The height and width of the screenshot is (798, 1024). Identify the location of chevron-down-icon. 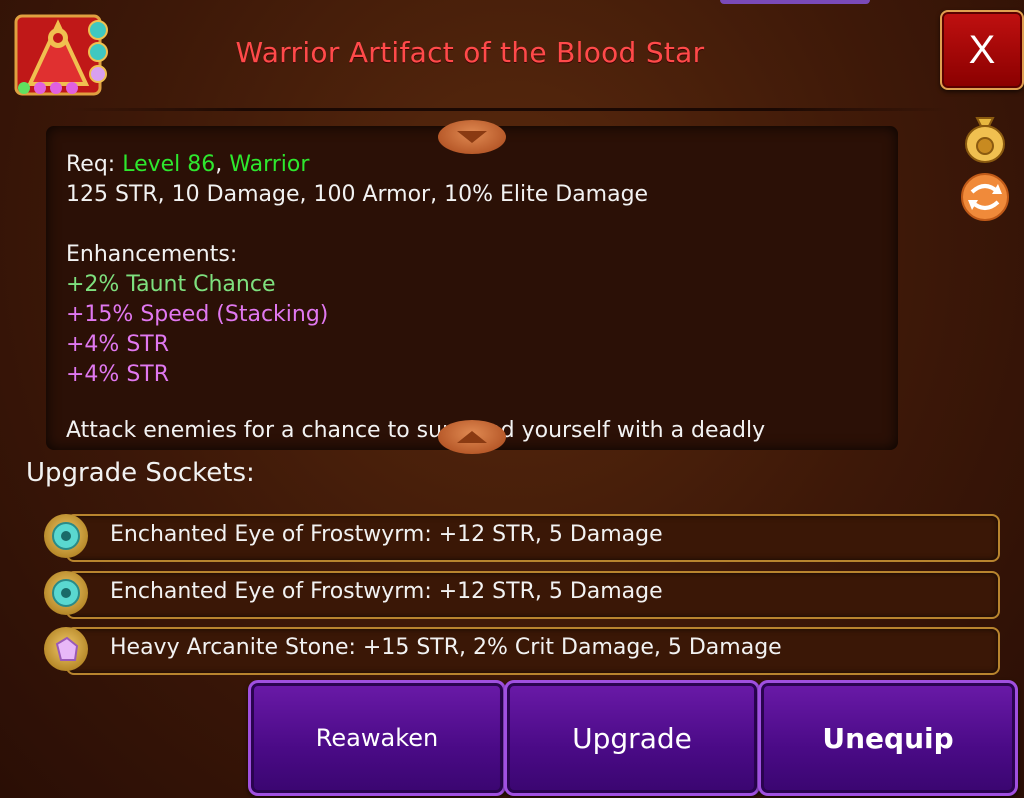
(472, 137).